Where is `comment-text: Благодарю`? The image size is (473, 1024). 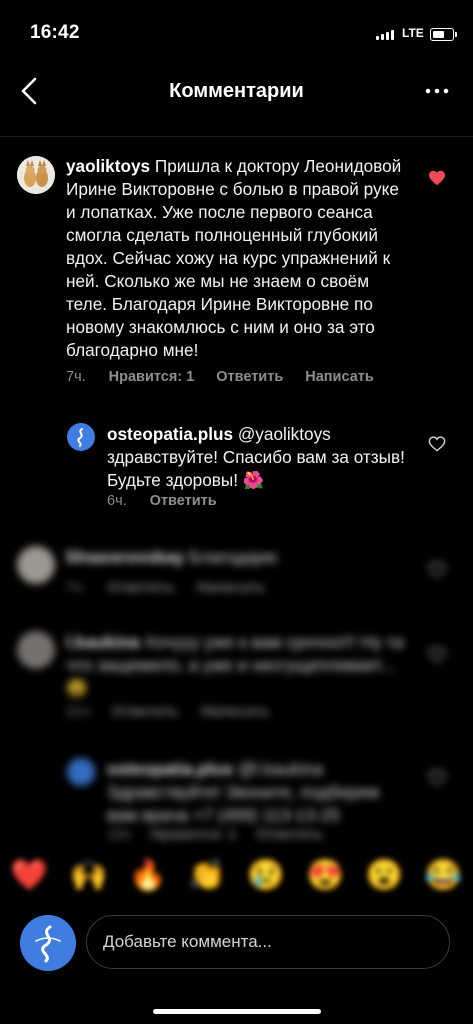
comment-text: Благодарю is located at coordinates (233, 557).